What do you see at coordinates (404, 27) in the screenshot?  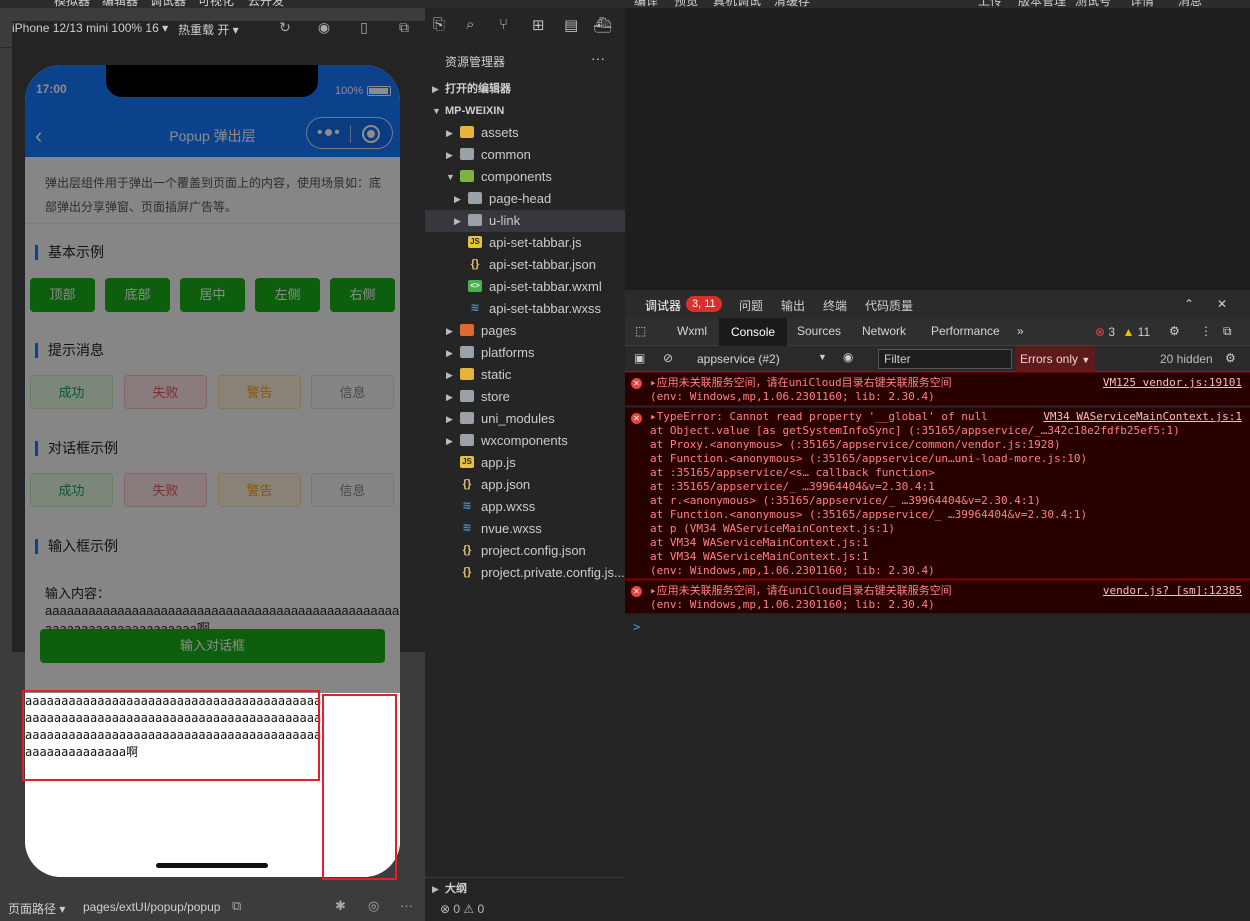 I see `detach-window-icon: ⧉` at bounding box center [404, 27].